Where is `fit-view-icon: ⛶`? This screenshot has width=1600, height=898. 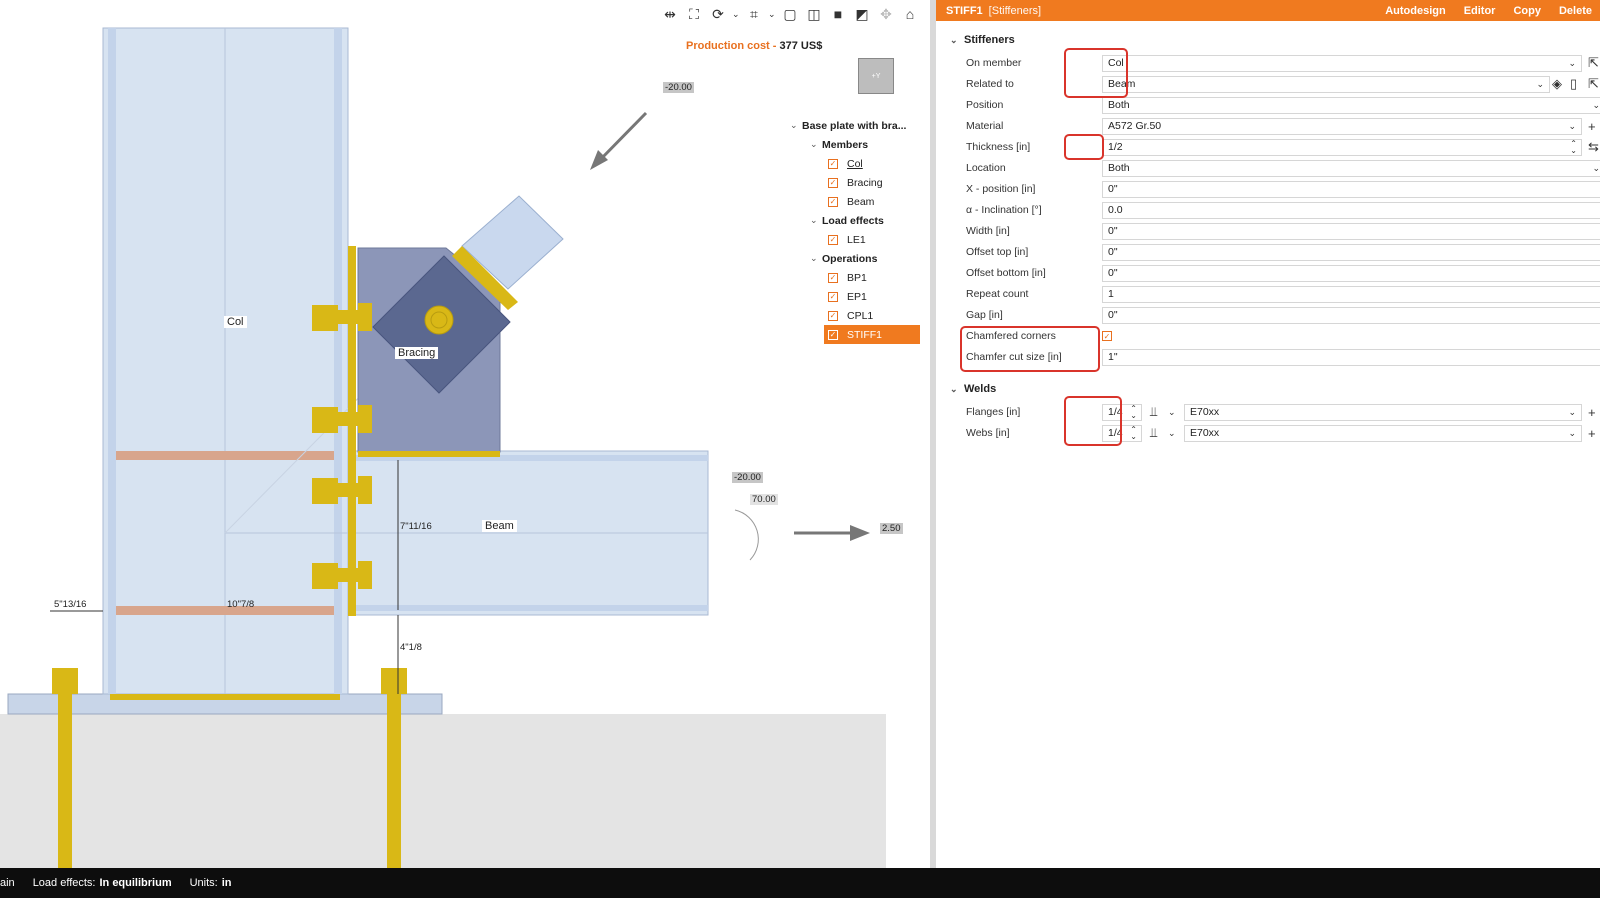 fit-view-icon: ⛶ is located at coordinates (694, 14).